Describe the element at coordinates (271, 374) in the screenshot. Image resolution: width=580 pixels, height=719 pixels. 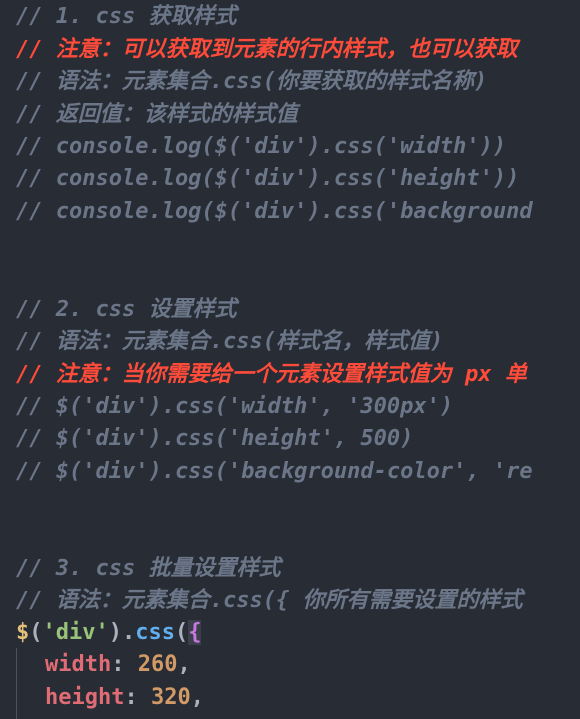
I see `code-line-10: // 注意：当你需要给一个元素设置样式值为 px 单` at that location.